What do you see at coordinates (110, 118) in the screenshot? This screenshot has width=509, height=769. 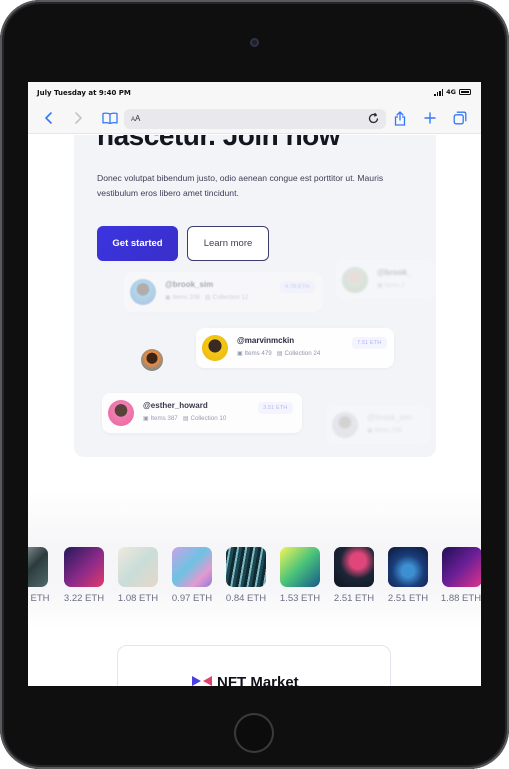 I see `bookmarks-icon` at bounding box center [110, 118].